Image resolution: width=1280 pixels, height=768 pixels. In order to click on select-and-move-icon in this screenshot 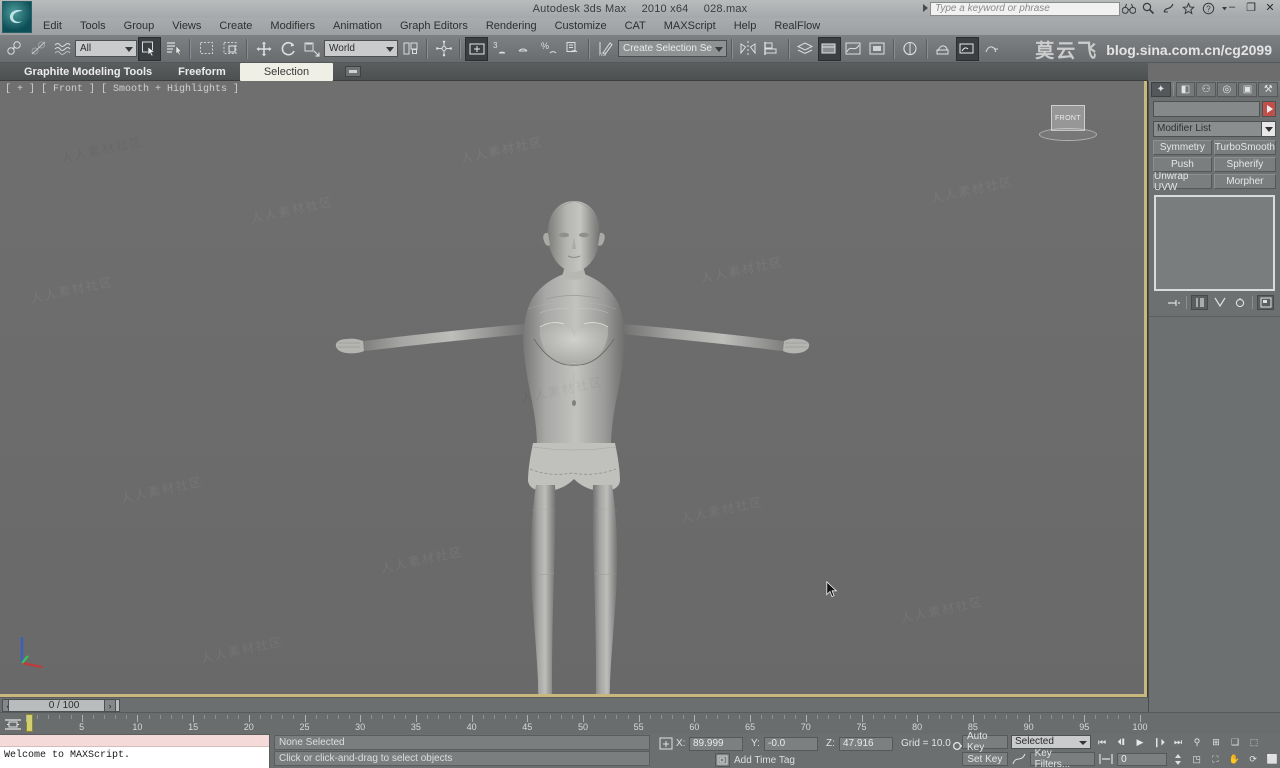, I will do `click(263, 49)`.